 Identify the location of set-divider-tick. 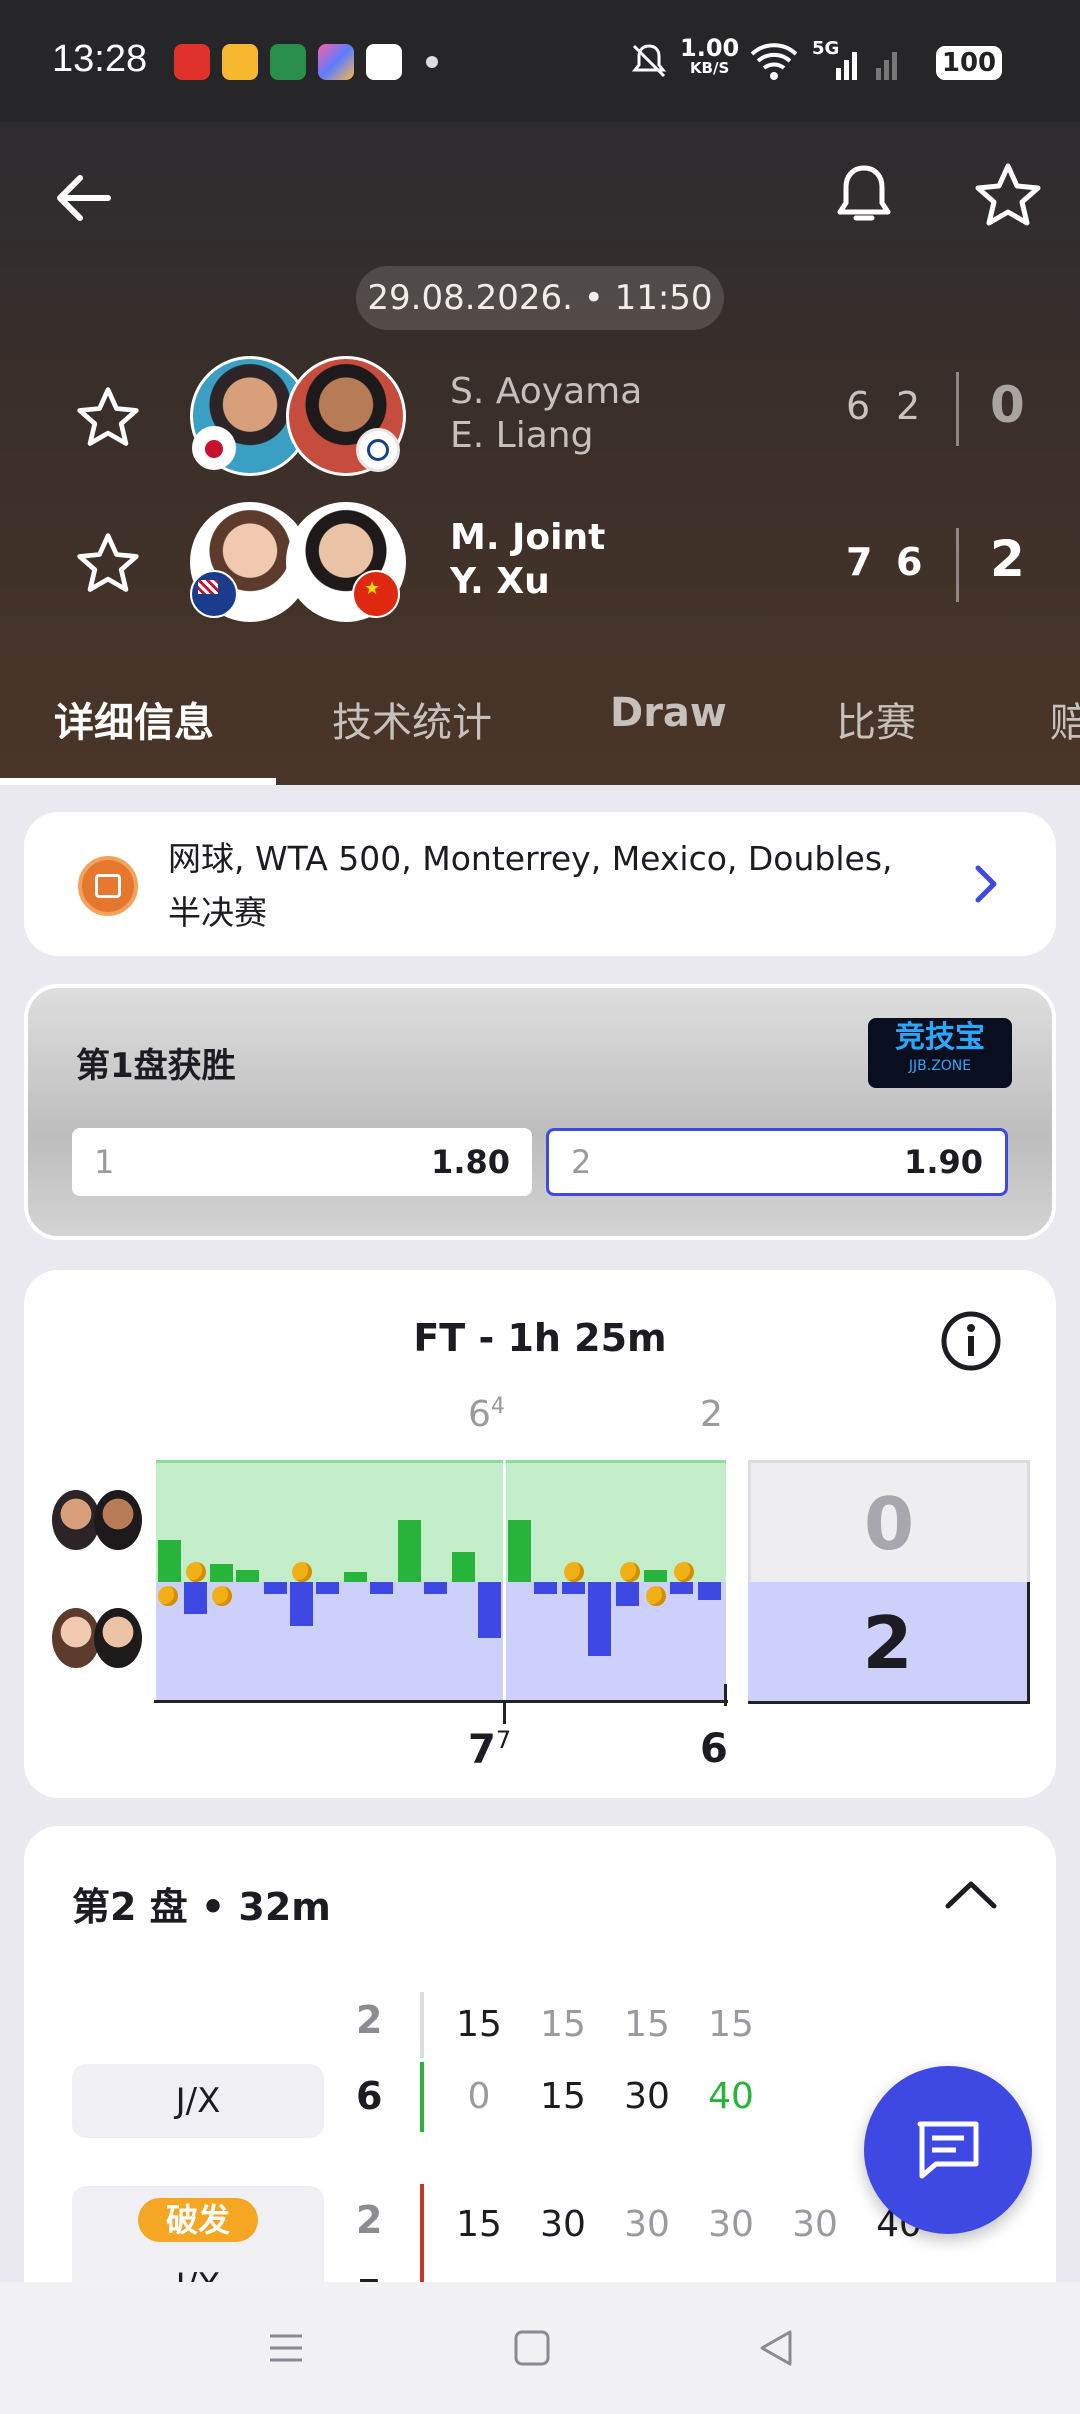
(504, 1712).